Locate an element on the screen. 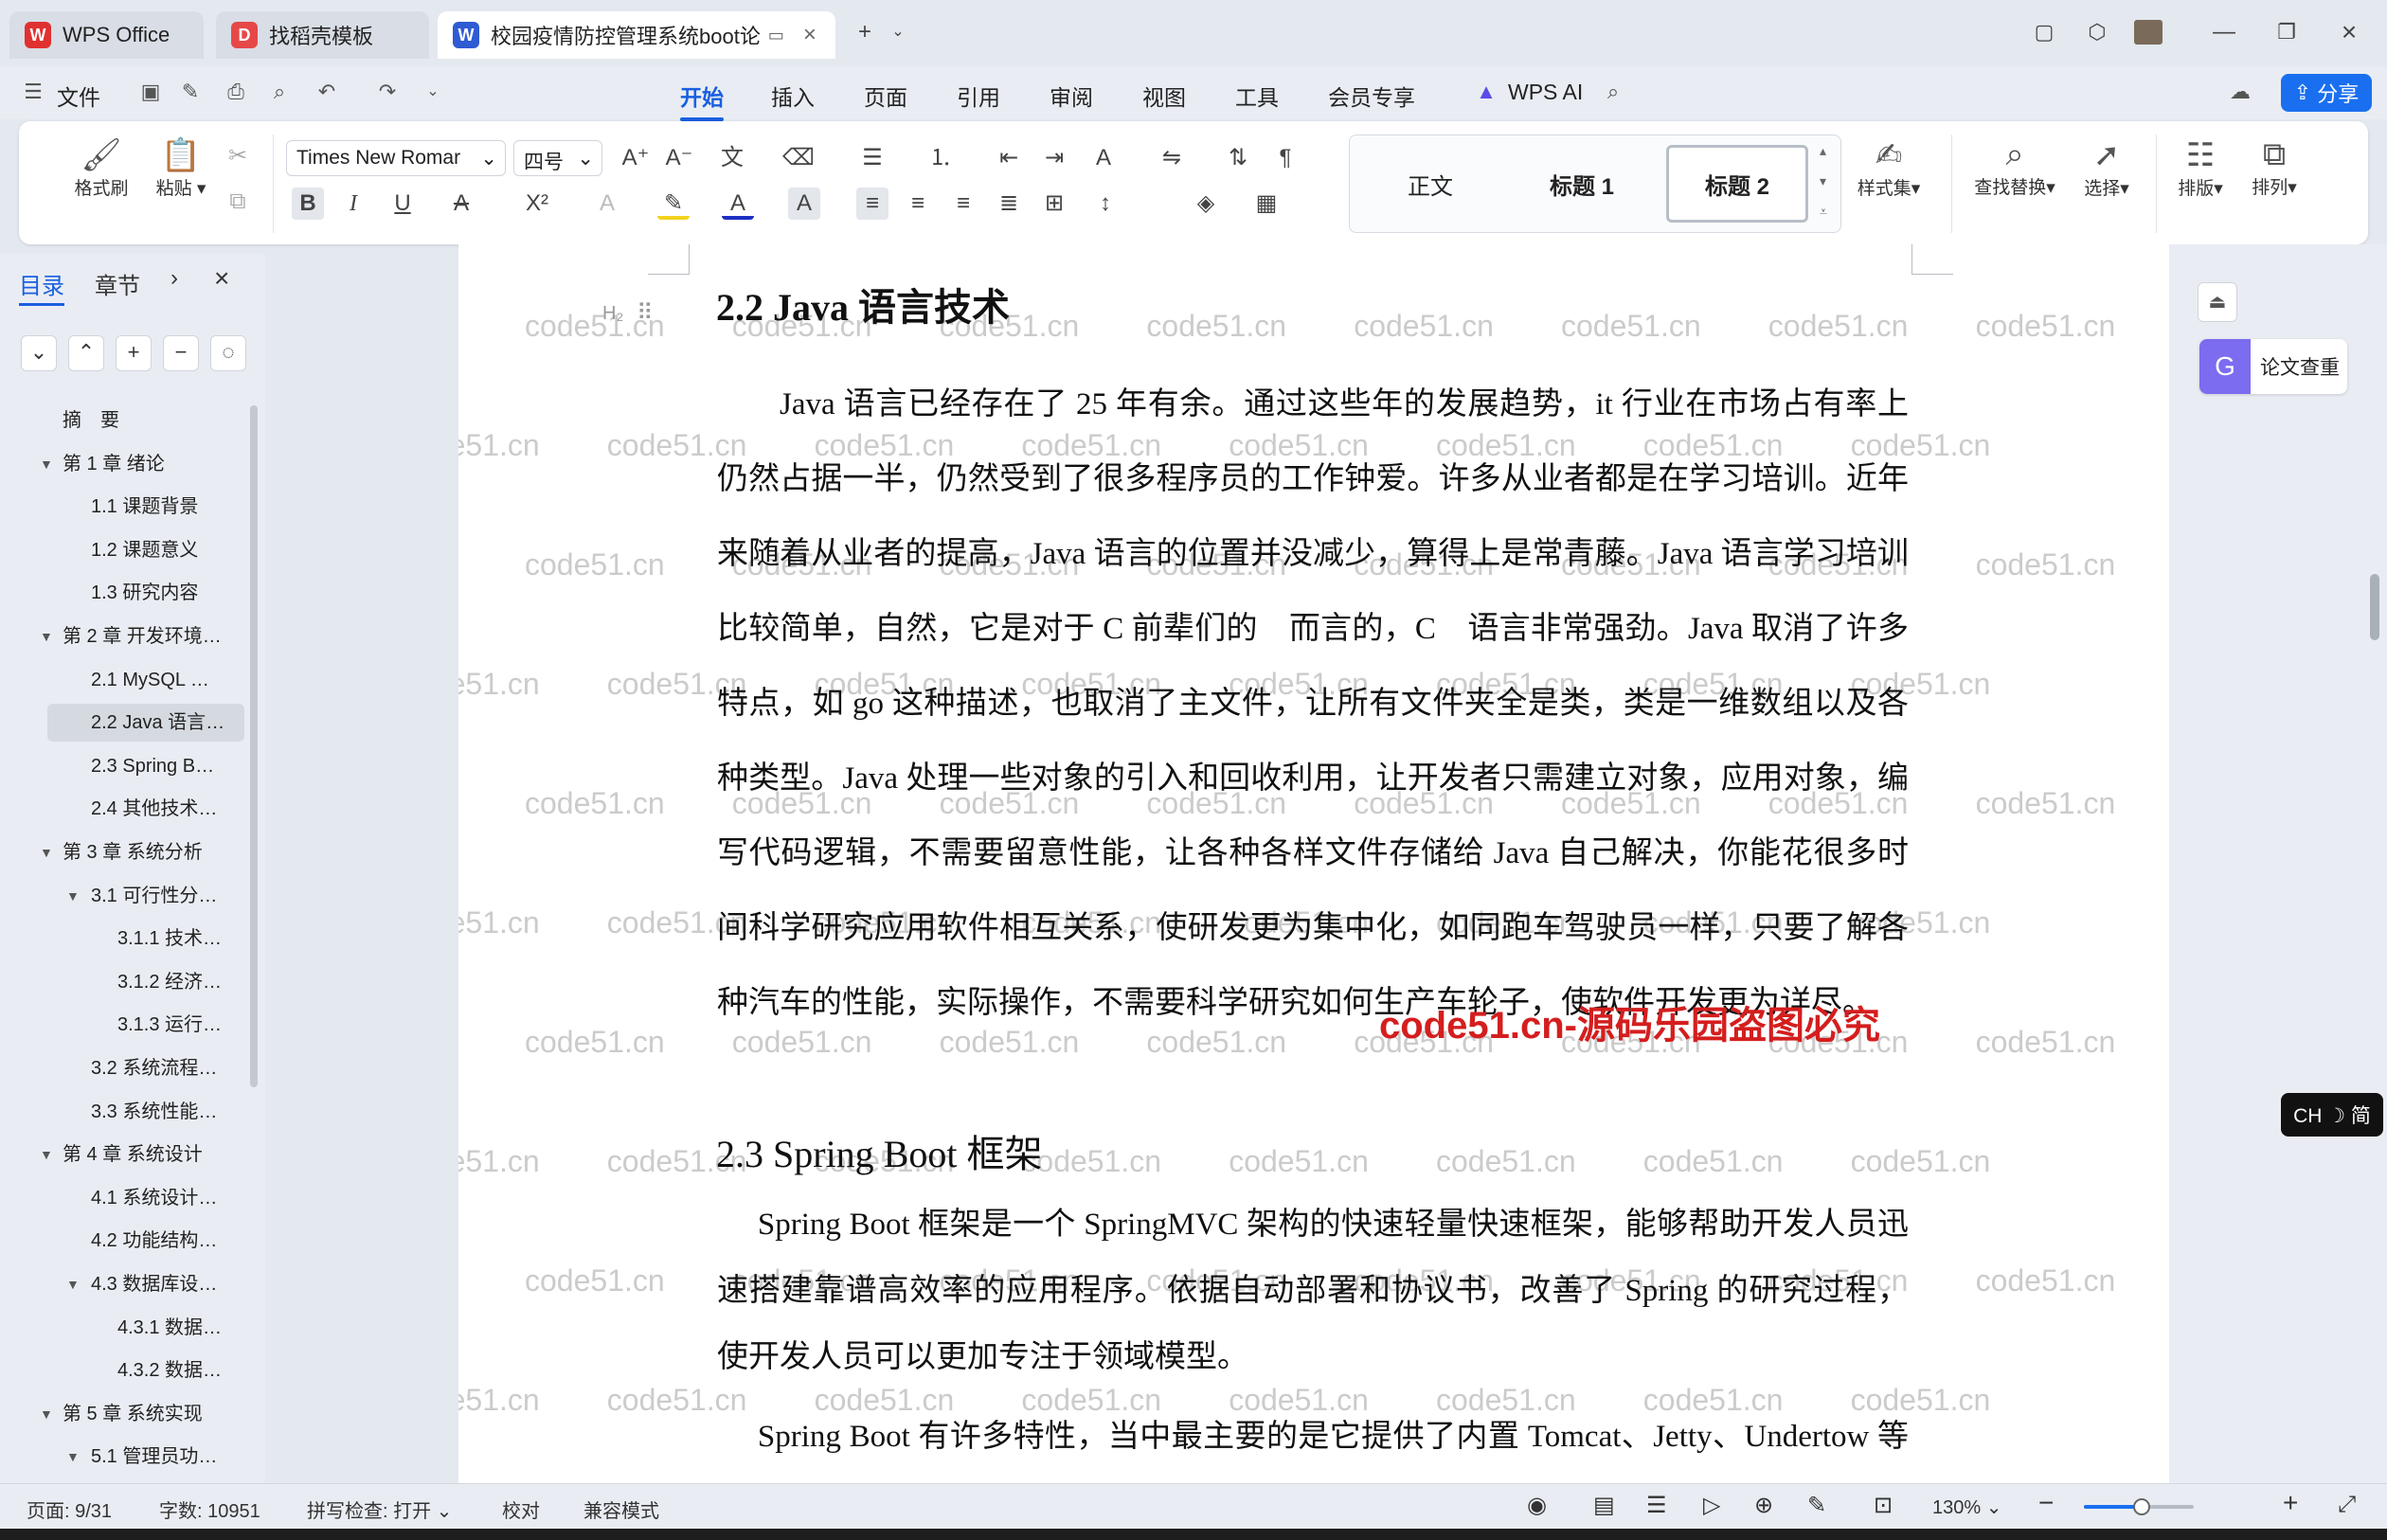  arrange-button: ⧉ 排列▾ is located at coordinates (2274, 167).